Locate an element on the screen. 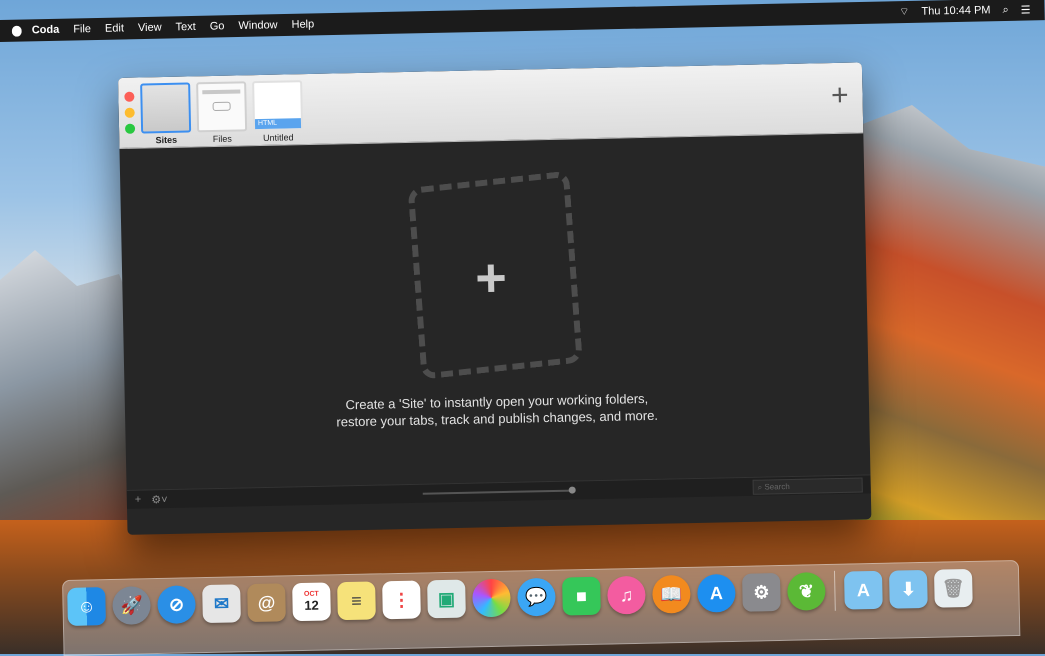 The height and width of the screenshot is (656, 1045). applications-folder-icon: A is located at coordinates (863, 590).